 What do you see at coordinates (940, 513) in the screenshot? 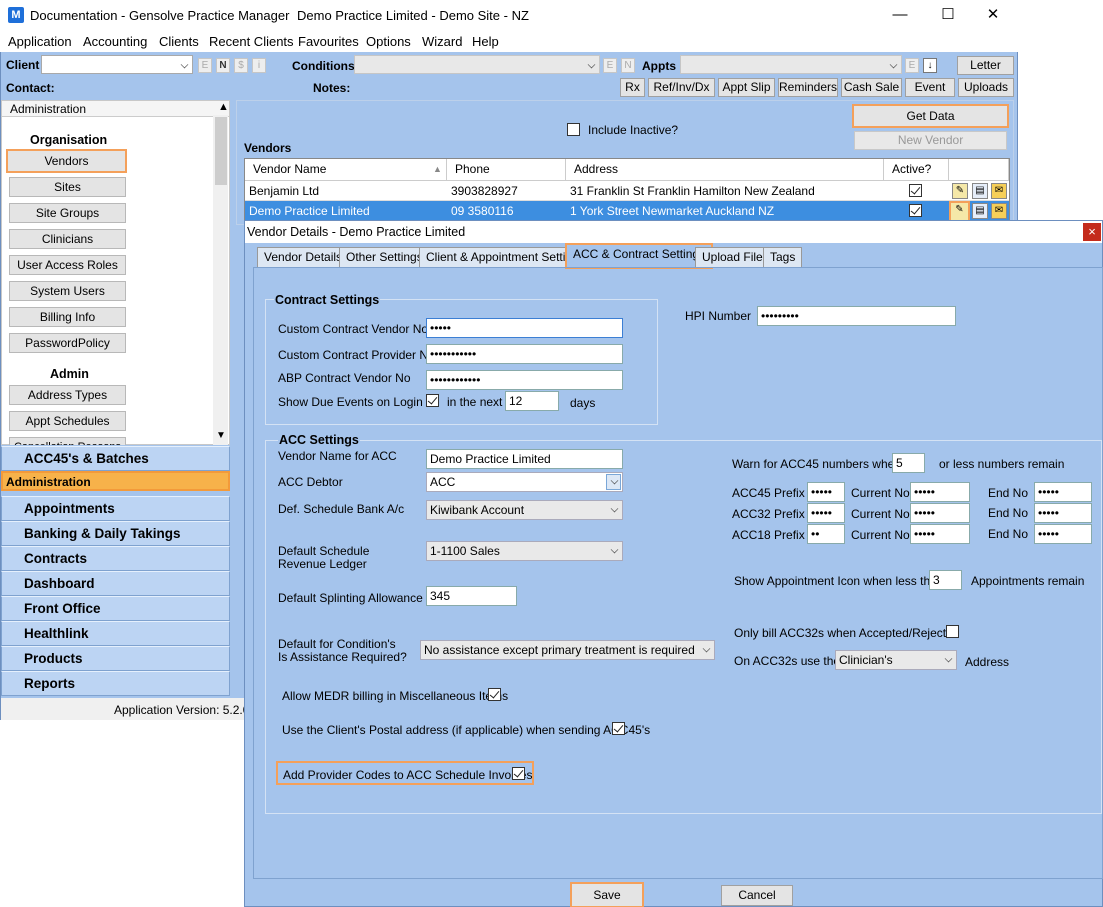
I see `acc32-current-input: •••••` at bounding box center [940, 513].